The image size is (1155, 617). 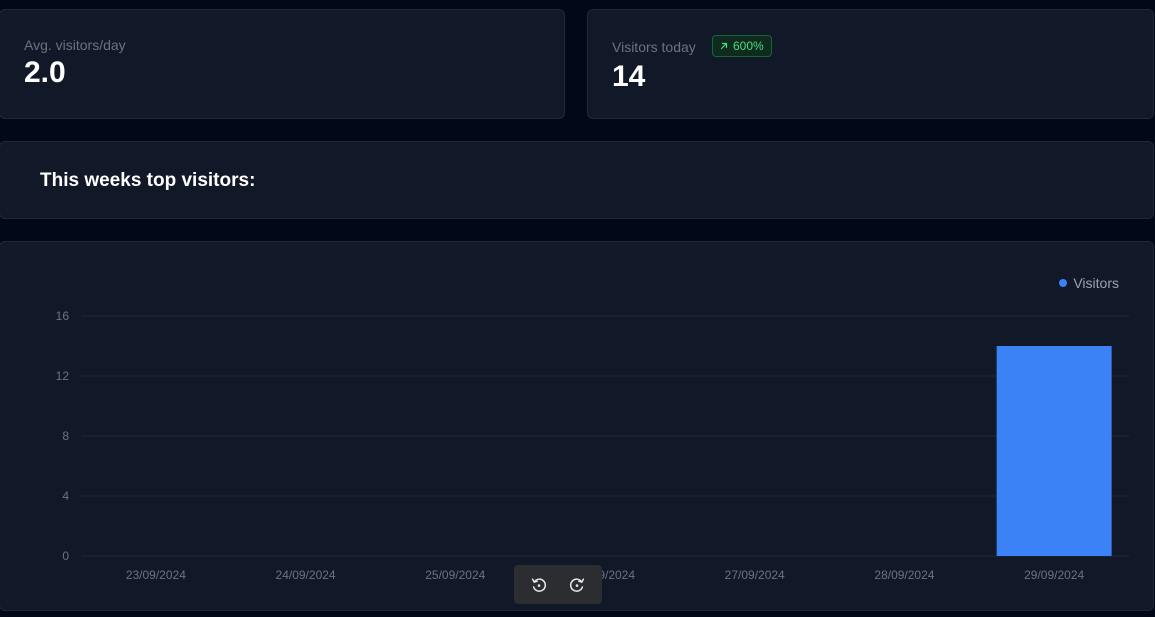 I want to click on top-visitors-title: This weeks top visitors:, so click(x=148, y=180).